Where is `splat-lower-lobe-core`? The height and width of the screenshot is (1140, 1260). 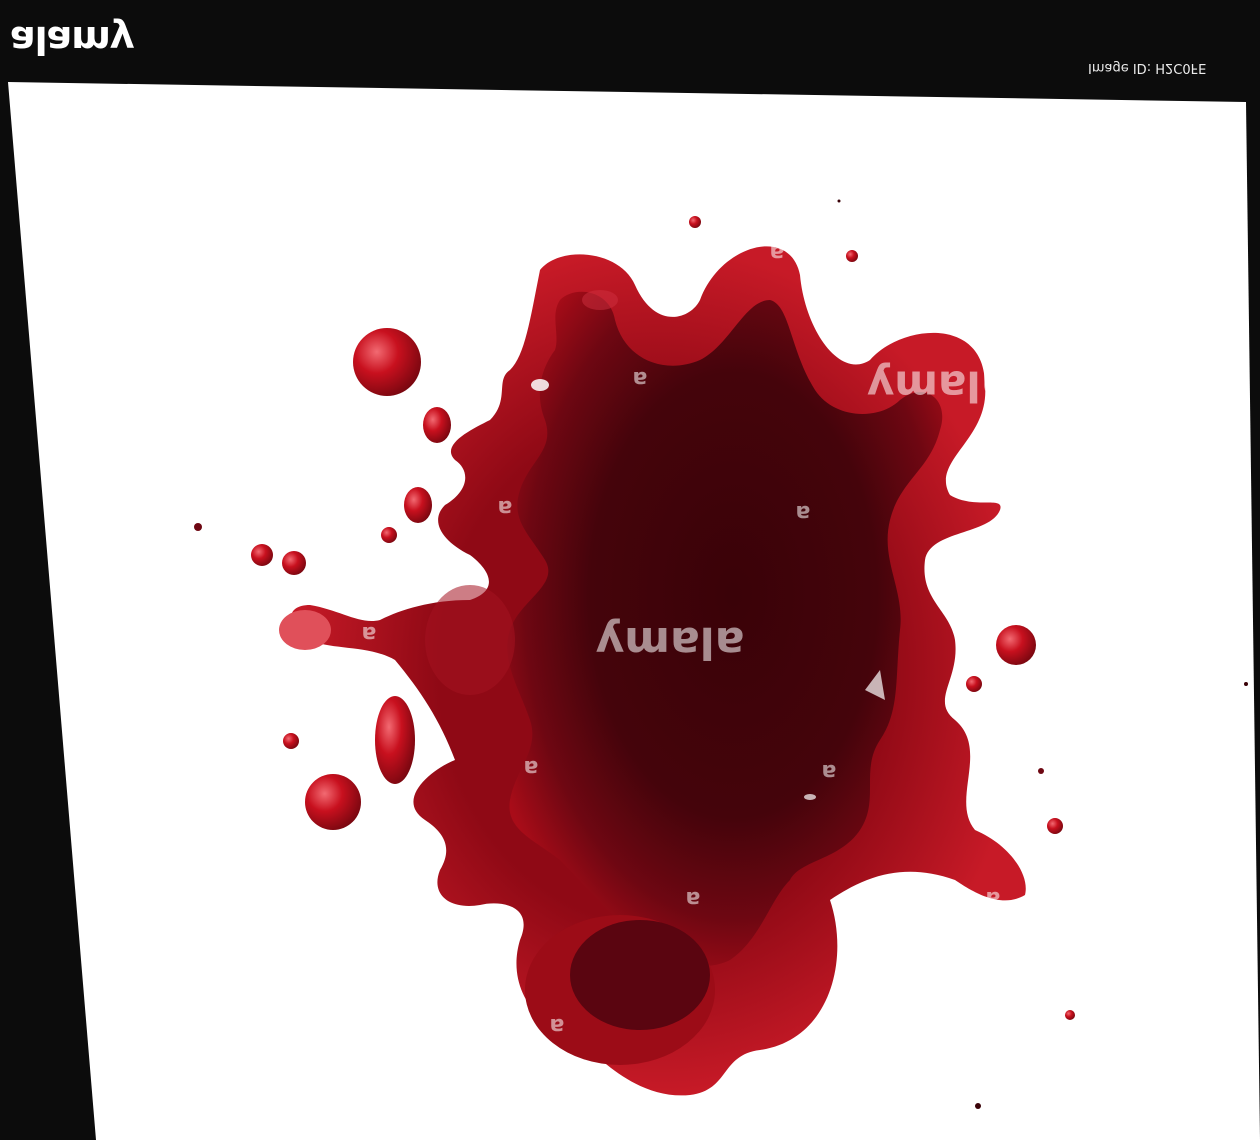
splat-lower-lobe-core is located at coordinates (640, 975).